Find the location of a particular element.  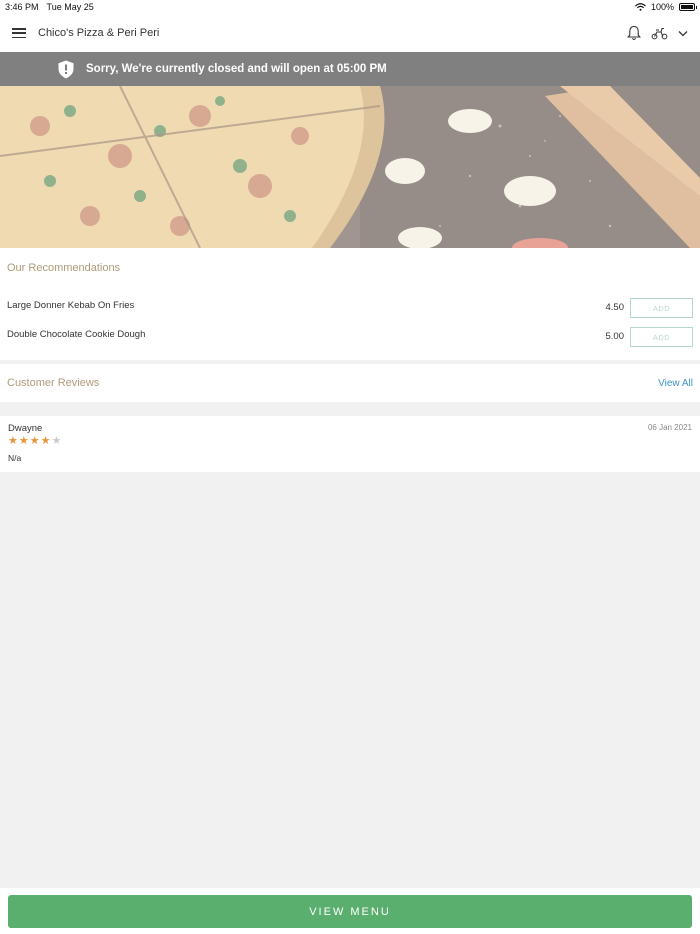

bottom-bar: VIEW MENU is located at coordinates (350, 911).